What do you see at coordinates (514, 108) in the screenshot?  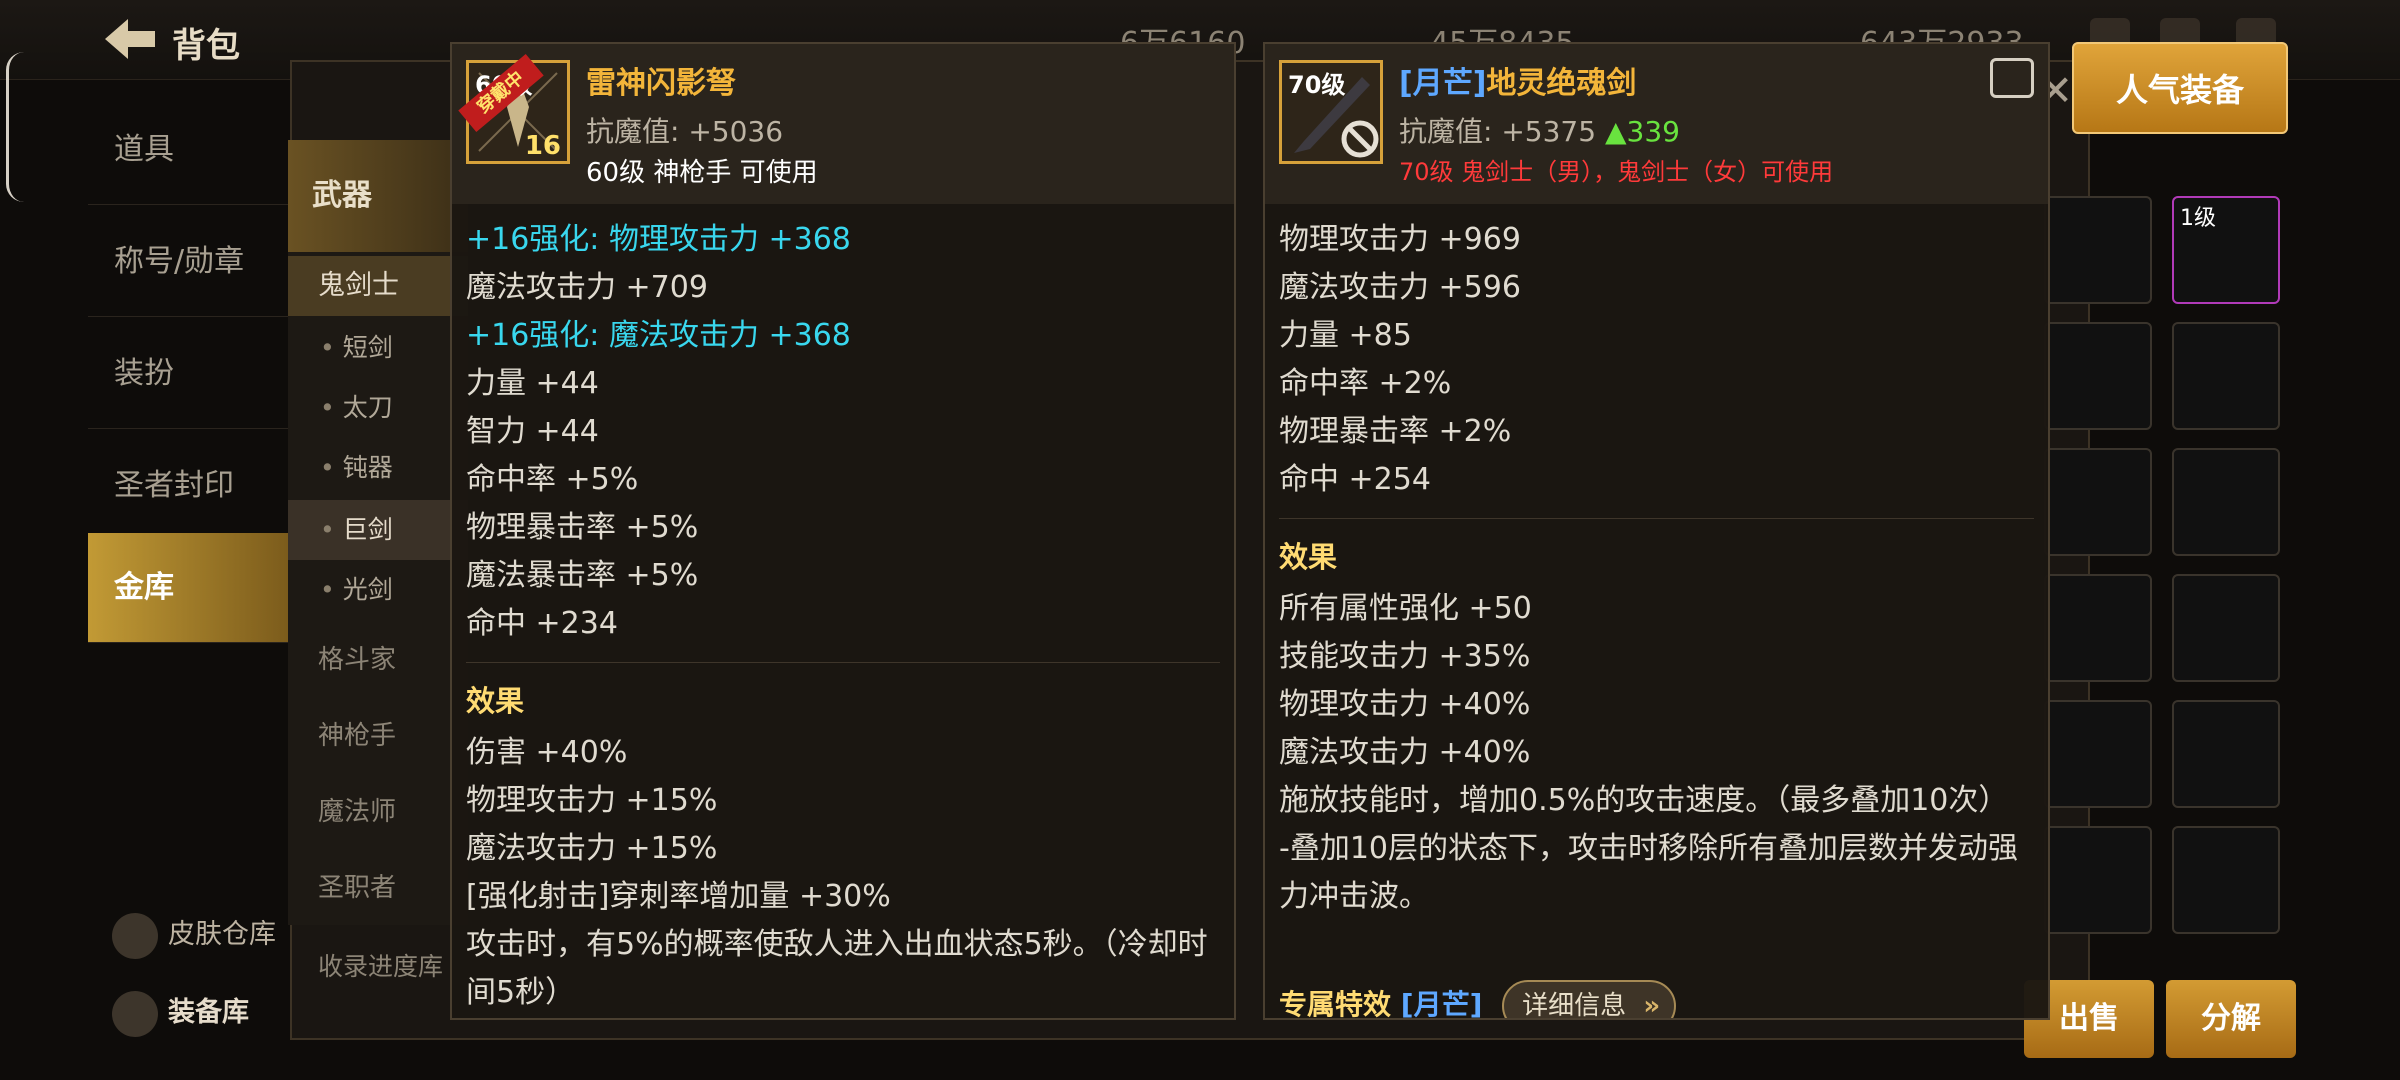 I see `crossbow-icon: 60级 16 穿戴中` at bounding box center [514, 108].